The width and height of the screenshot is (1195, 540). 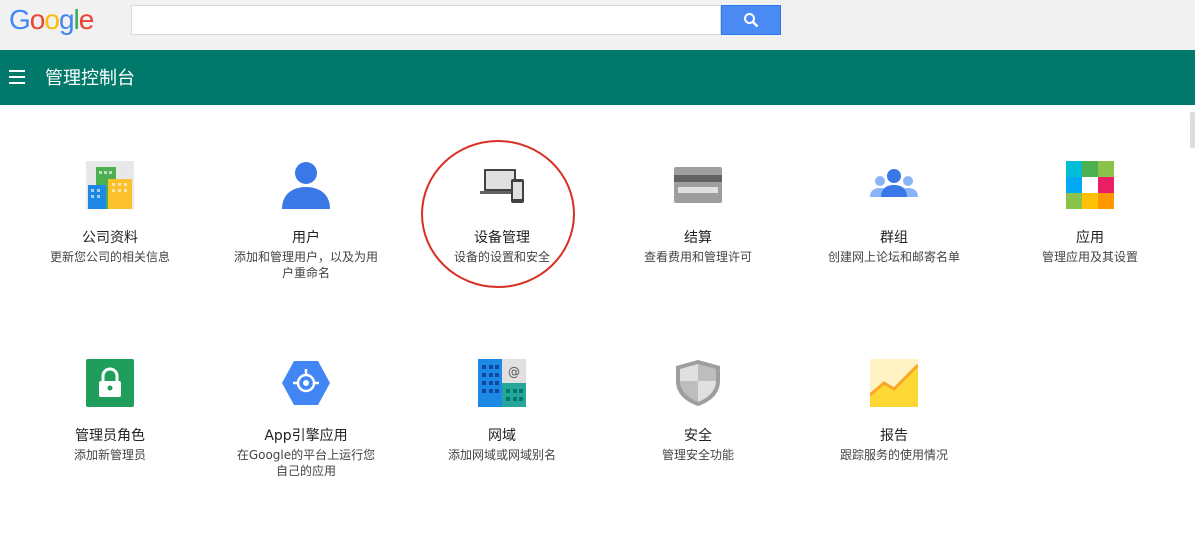 What do you see at coordinates (110, 213) in the screenshot?
I see `tile-company-profile: 公司资料 更新您公司的相关信息` at bounding box center [110, 213].